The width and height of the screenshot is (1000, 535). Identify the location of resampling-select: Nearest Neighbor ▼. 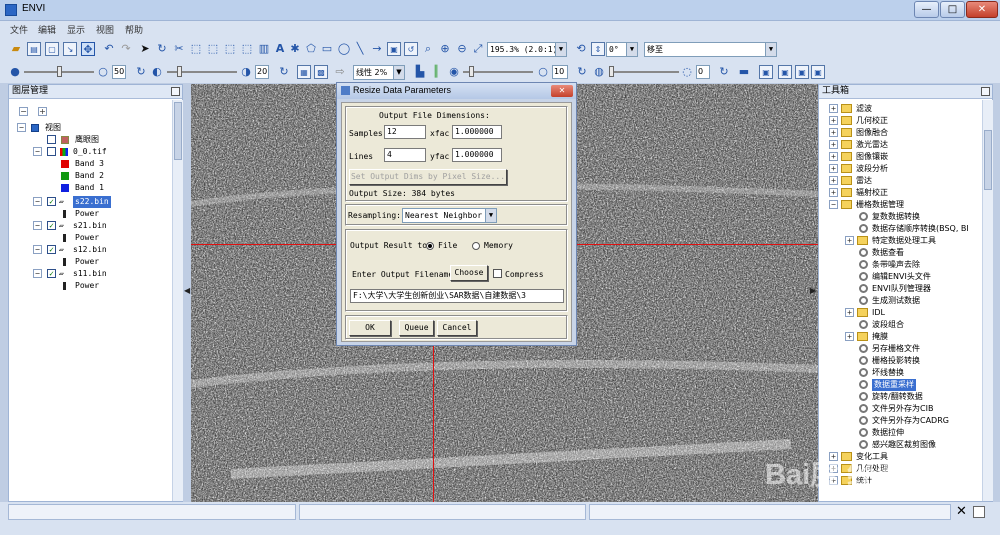
(449, 215).